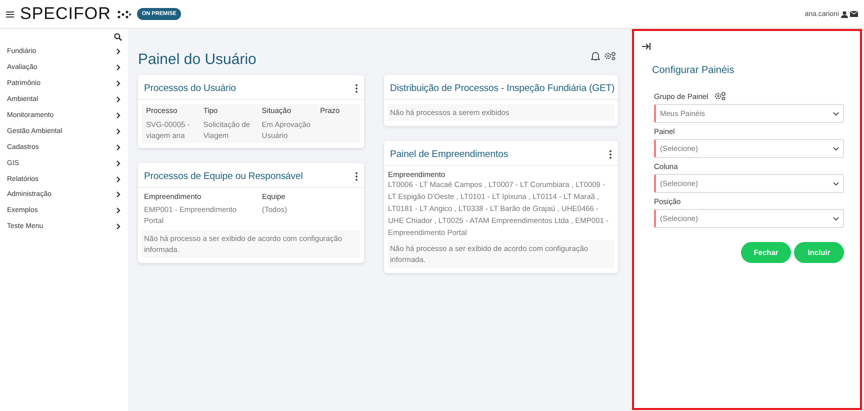  Describe the element at coordinates (10, 14) in the screenshot. I see `menu-icon` at that location.